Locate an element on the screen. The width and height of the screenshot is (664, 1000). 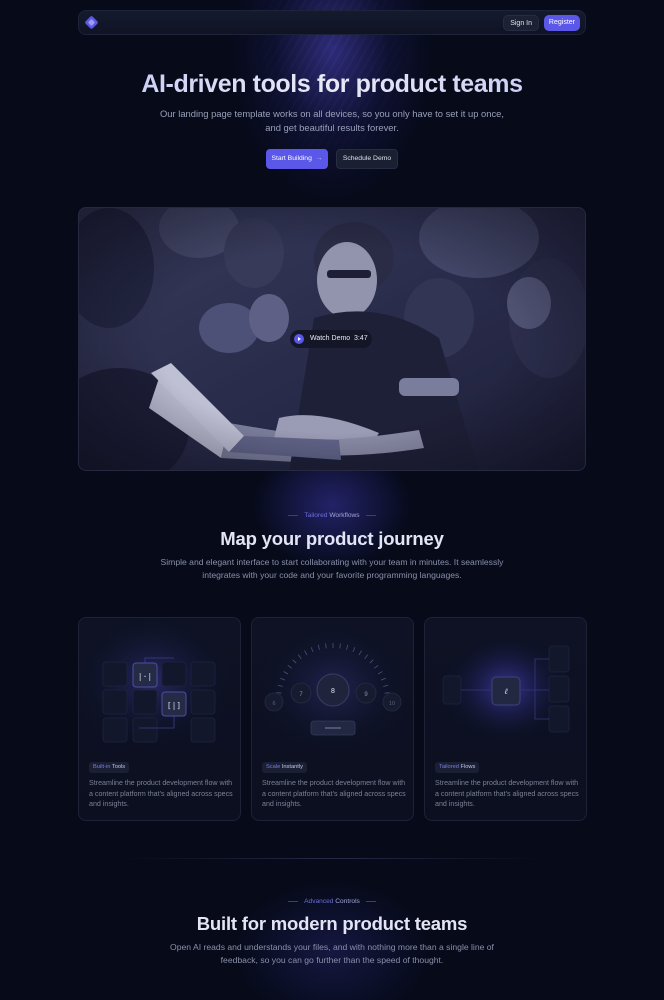
hero-title: AI-driven tools for product teams is located at coordinates (332, 84).